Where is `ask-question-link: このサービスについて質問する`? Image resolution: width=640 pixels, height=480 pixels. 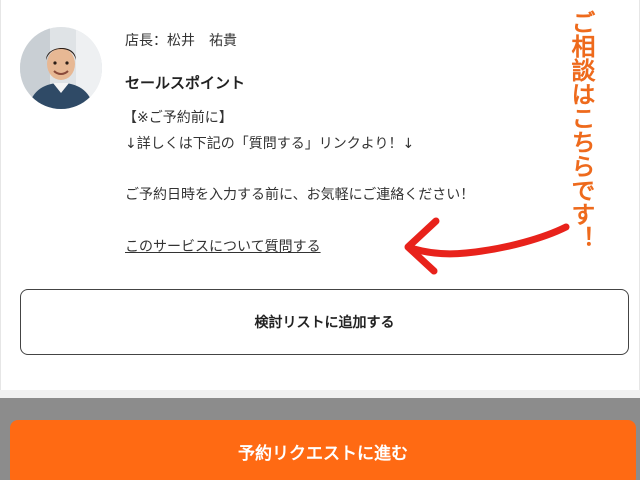
ask-question-link: このサービスについて質問する is located at coordinates (223, 246).